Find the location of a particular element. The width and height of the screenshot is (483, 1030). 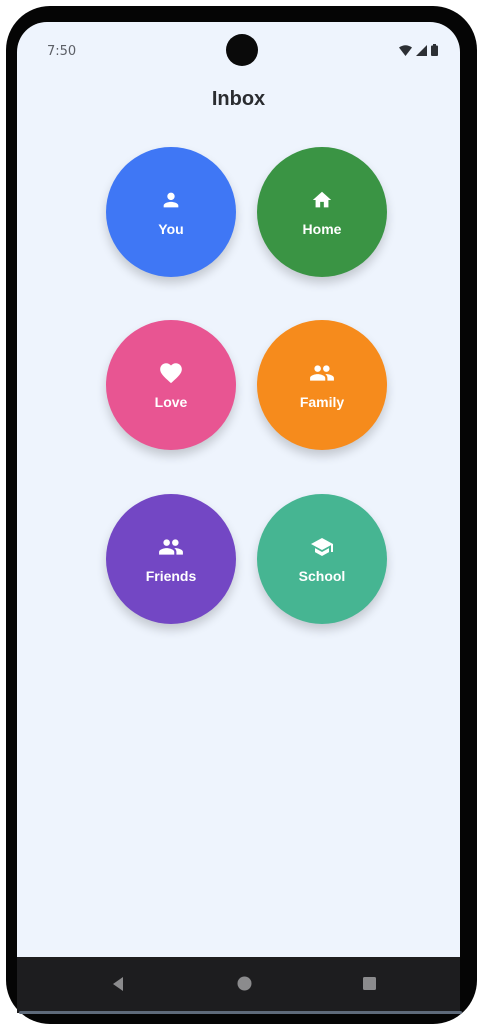

page-title: Inbox is located at coordinates (238, 99).